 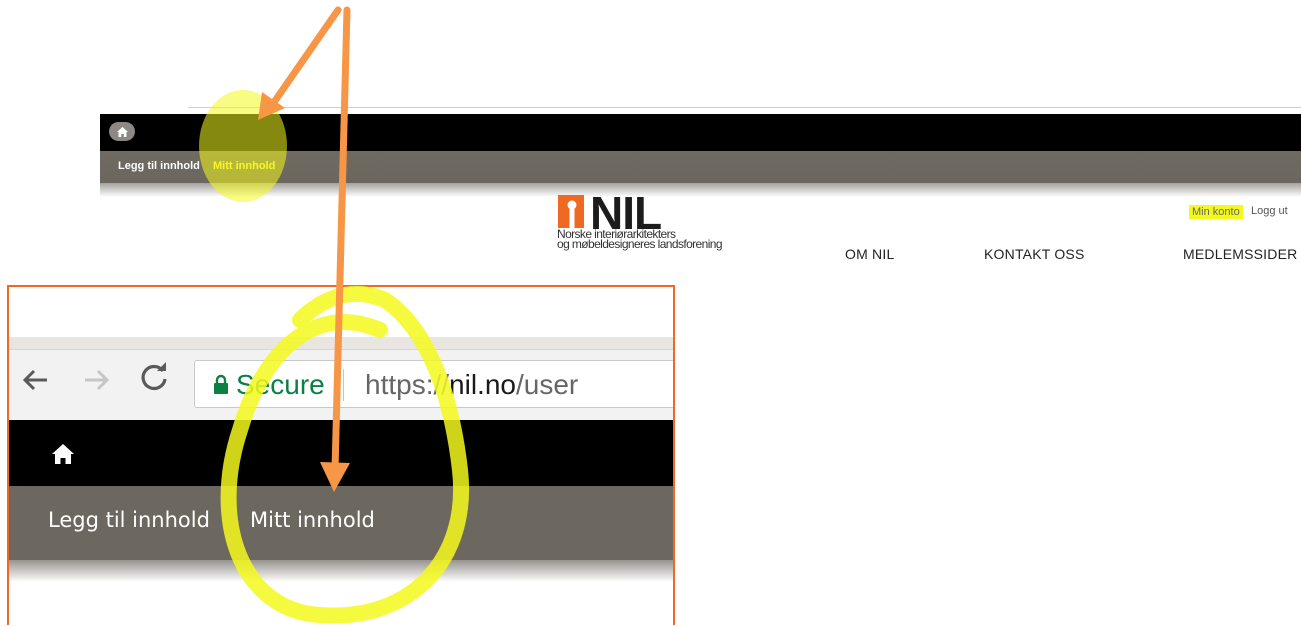 What do you see at coordinates (1216, 212) in the screenshot?
I see `my-account-link: Min konto` at bounding box center [1216, 212].